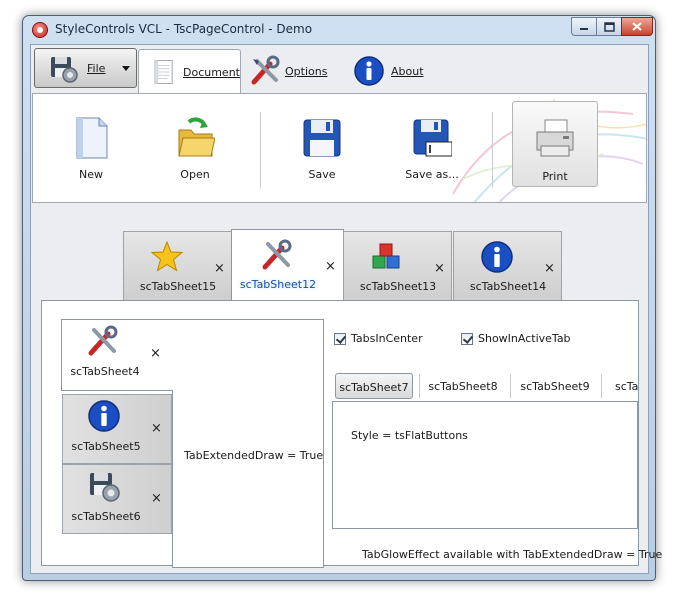  I want to click on side-tab-scTabSheet5: × scTabSheet5, so click(117, 429).